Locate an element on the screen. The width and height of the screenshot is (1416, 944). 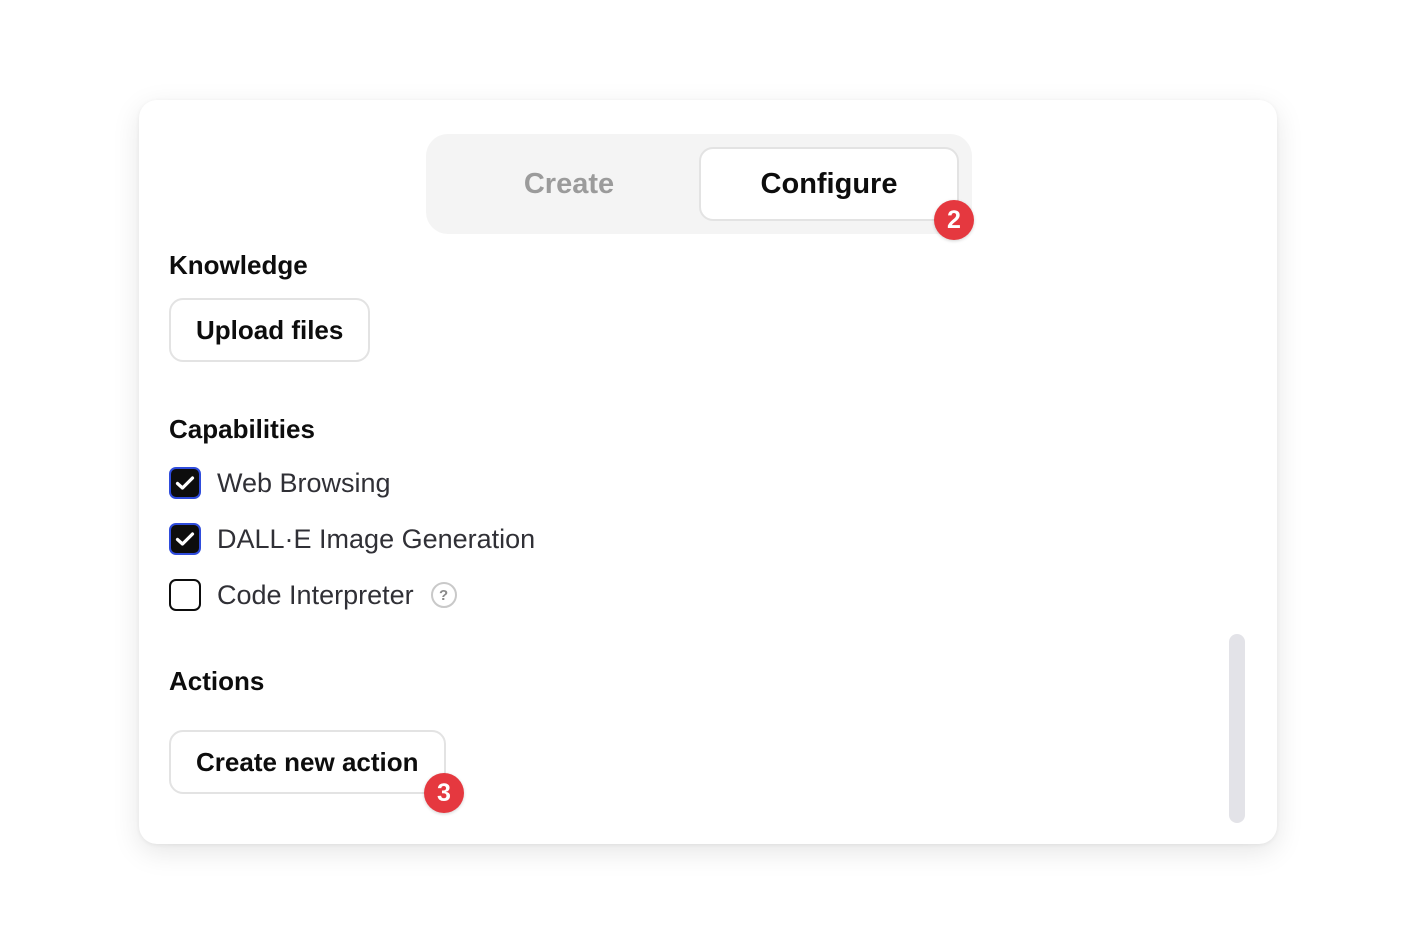
code-interpreter-checkbox is located at coordinates (185, 595).